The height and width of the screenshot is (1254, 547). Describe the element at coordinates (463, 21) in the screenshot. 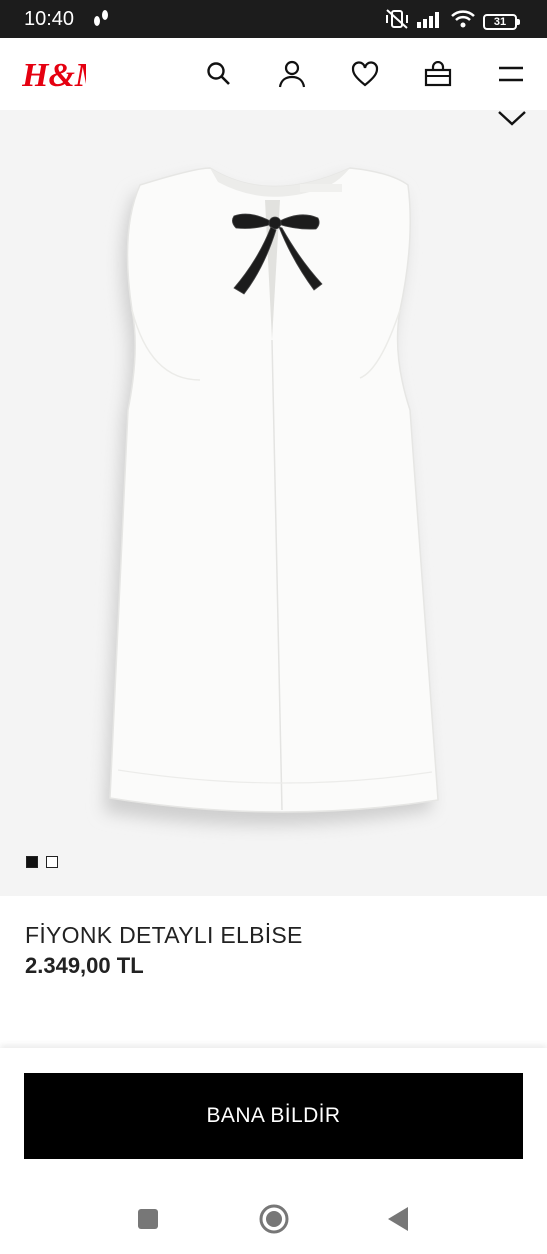

I see `wifi-icon` at that location.